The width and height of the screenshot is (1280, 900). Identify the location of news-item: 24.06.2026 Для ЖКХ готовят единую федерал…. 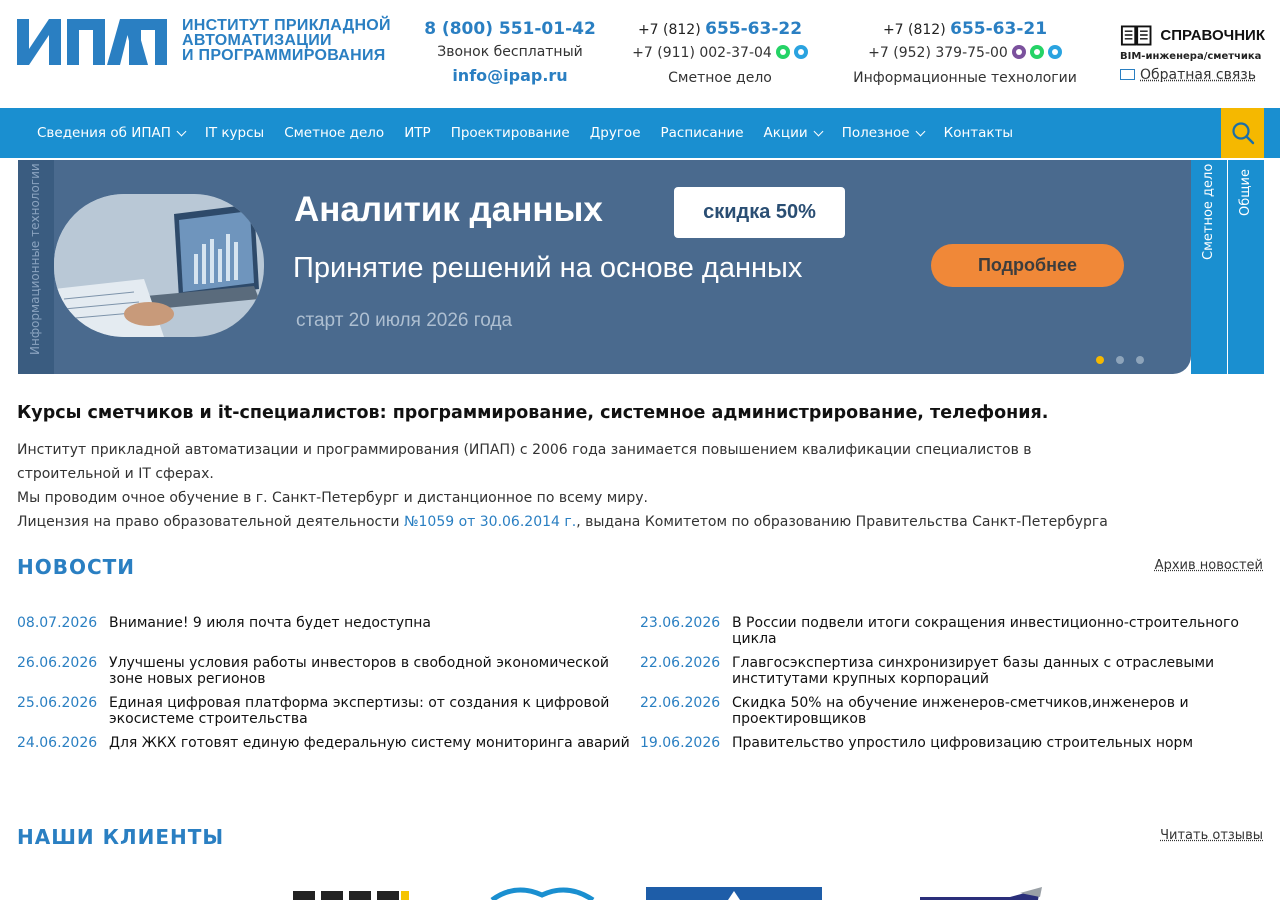
(327, 755).